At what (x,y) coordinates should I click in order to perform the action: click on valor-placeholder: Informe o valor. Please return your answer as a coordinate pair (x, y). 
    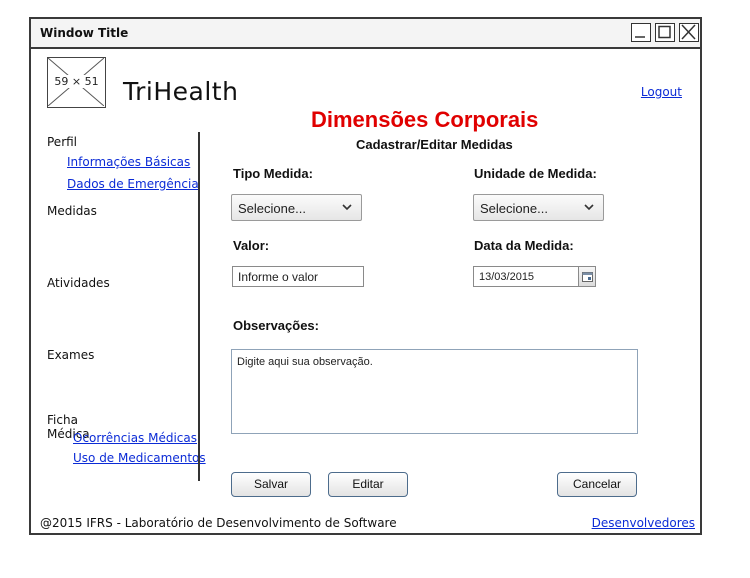
    Looking at the image, I should click on (278, 277).